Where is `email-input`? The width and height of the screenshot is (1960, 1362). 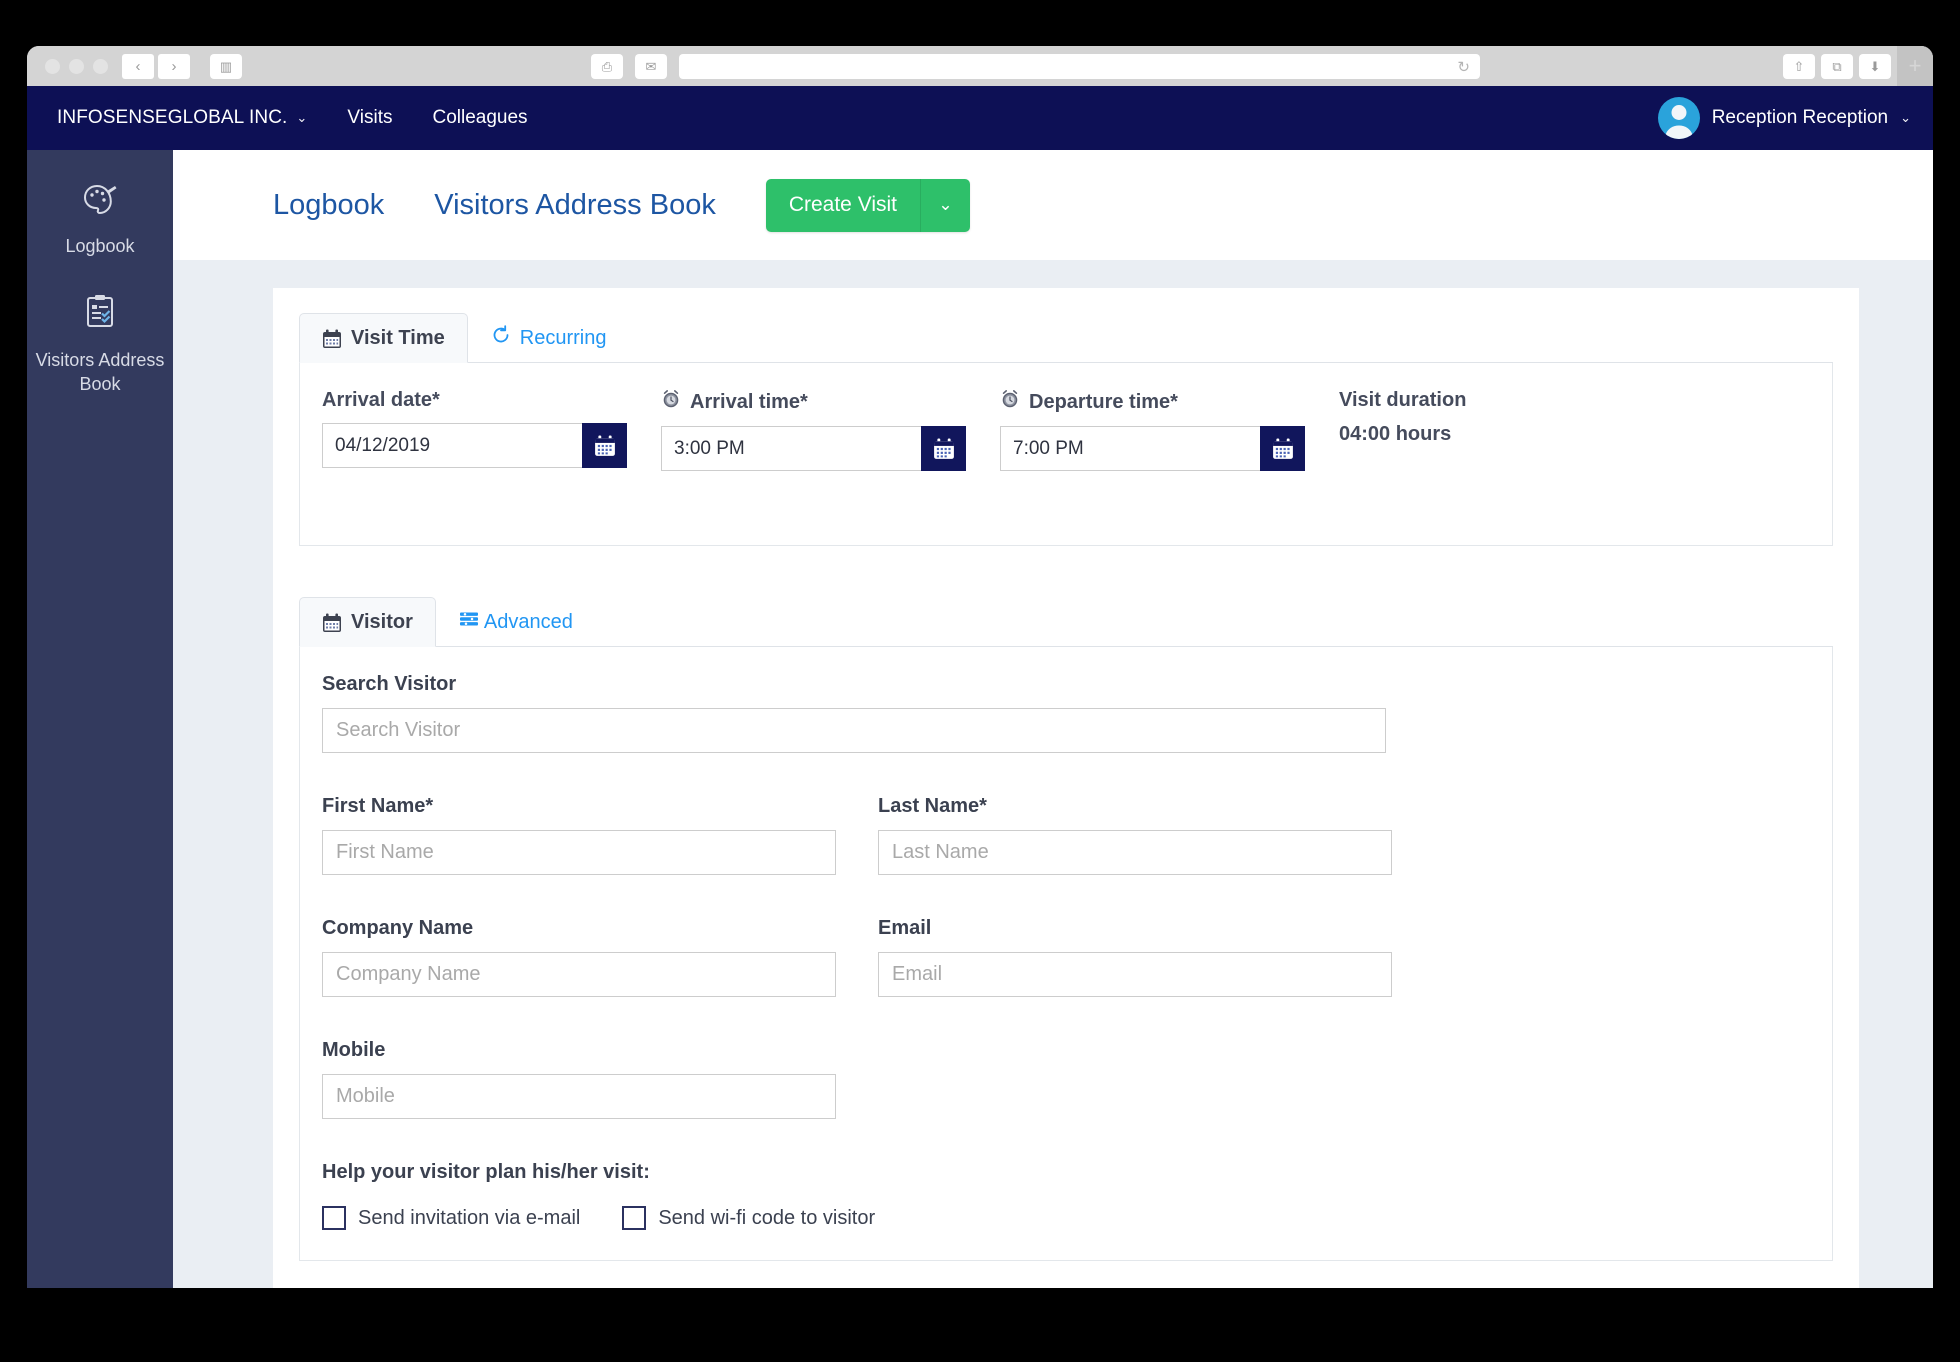
email-input is located at coordinates (1135, 974).